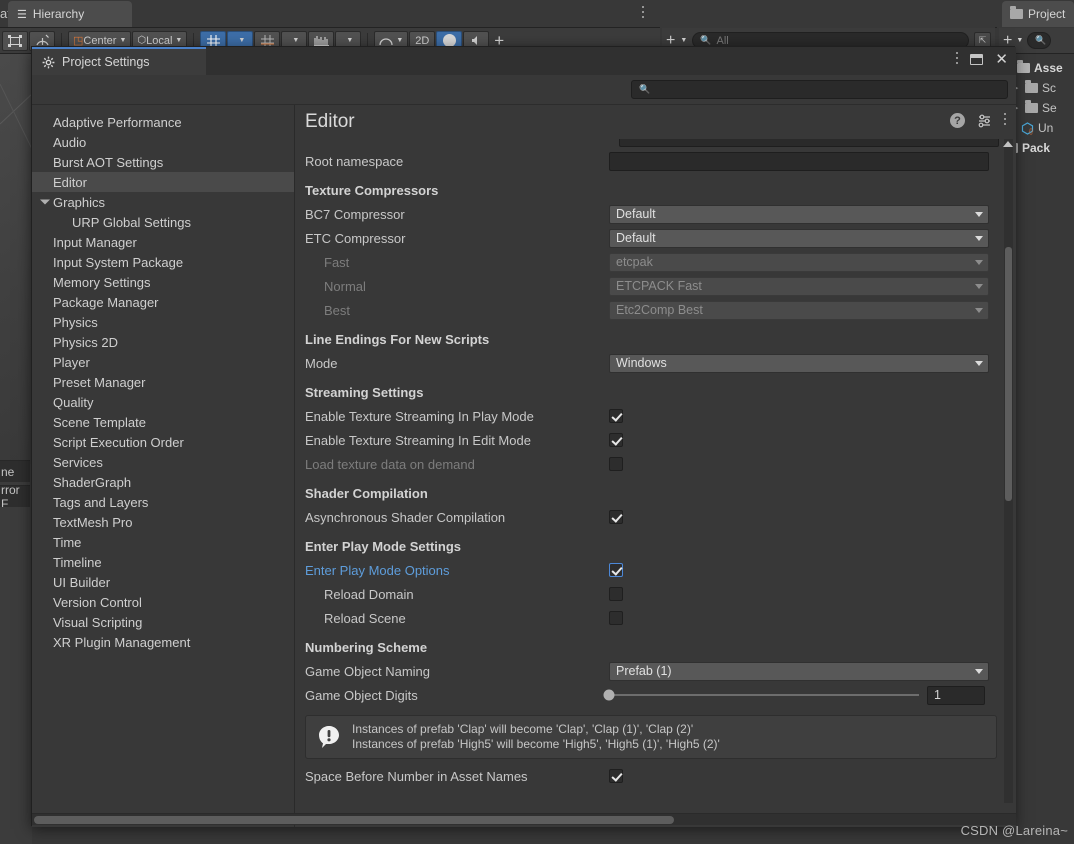 The image size is (1074, 844). I want to click on section-shader-compilation: Shader Compilation, so click(366, 493).